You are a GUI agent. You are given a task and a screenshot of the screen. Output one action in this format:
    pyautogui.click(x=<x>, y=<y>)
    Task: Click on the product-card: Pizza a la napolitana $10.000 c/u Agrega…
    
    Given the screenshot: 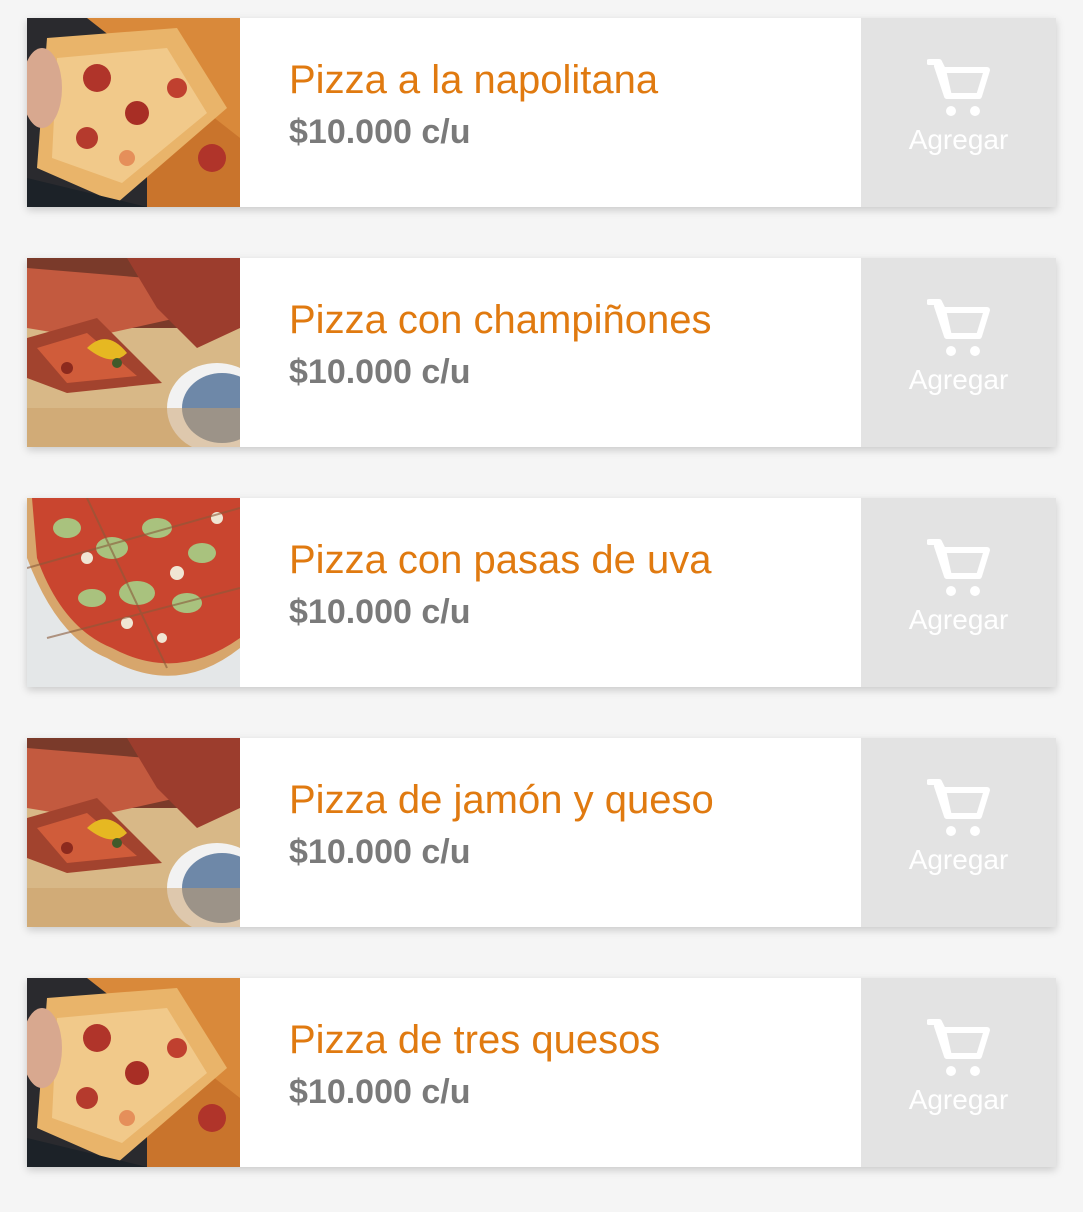 What is the action you would take?
    pyautogui.click(x=541, y=112)
    